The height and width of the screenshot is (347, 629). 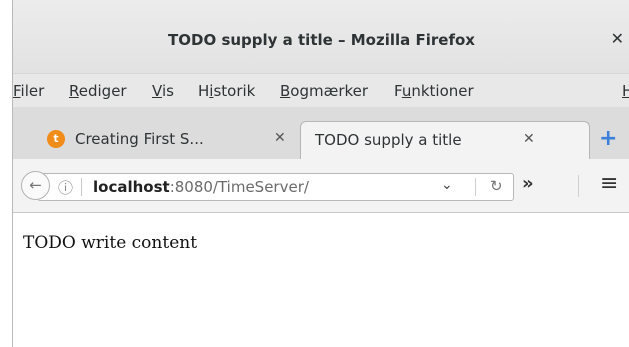 What do you see at coordinates (234, 91) in the screenshot?
I see `menu-historik-label: storik` at bounding box center [234, 91].